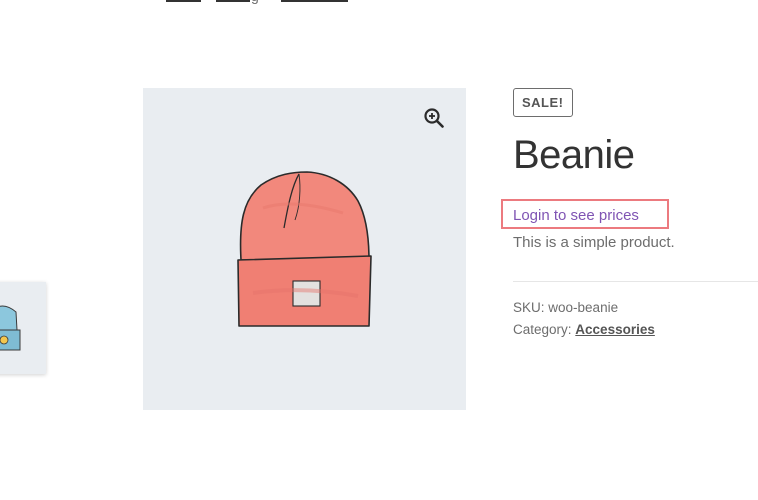 This screenshot has width=758, height=500. I want to click on login-to-see-prices-link: Login to see prices, so click(576, 215).